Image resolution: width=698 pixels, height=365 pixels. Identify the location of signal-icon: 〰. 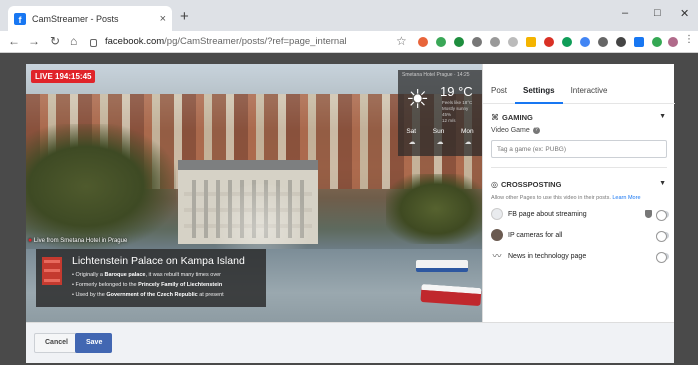
(497, 256).